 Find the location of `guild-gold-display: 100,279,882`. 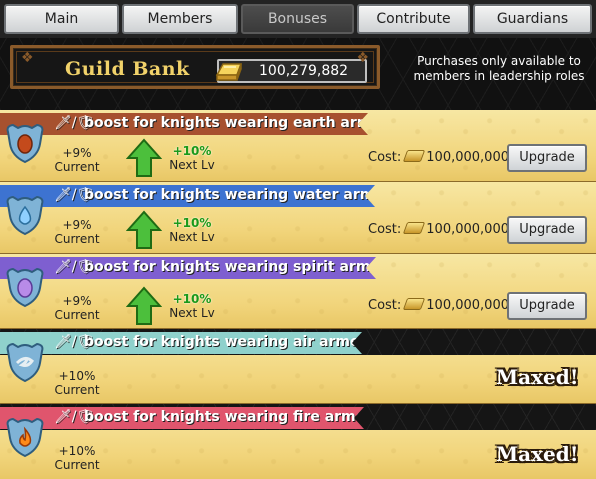

guild-gold-display: 100,279,882 is located at coordinates (291, 71).